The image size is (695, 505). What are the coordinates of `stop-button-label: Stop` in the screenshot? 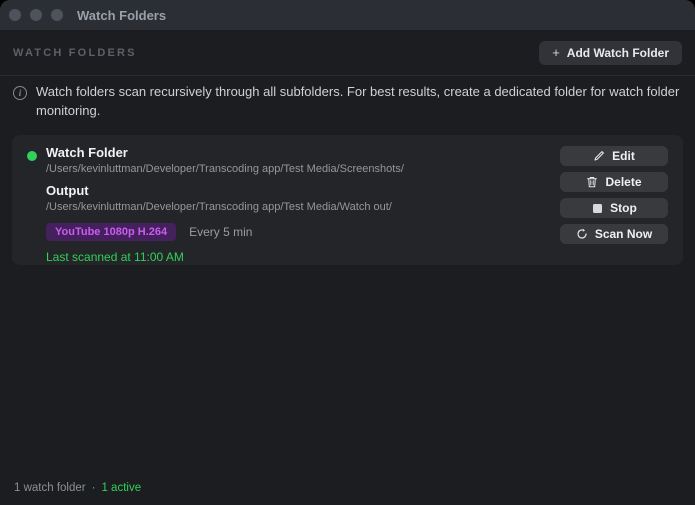 It's located at (623, 208).